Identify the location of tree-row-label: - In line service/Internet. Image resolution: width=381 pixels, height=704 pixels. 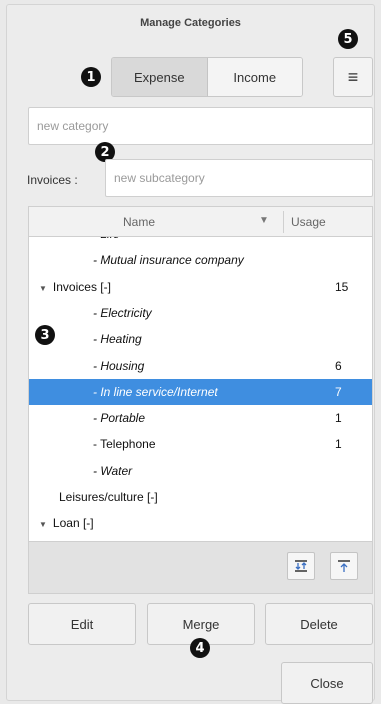
(155, 392).